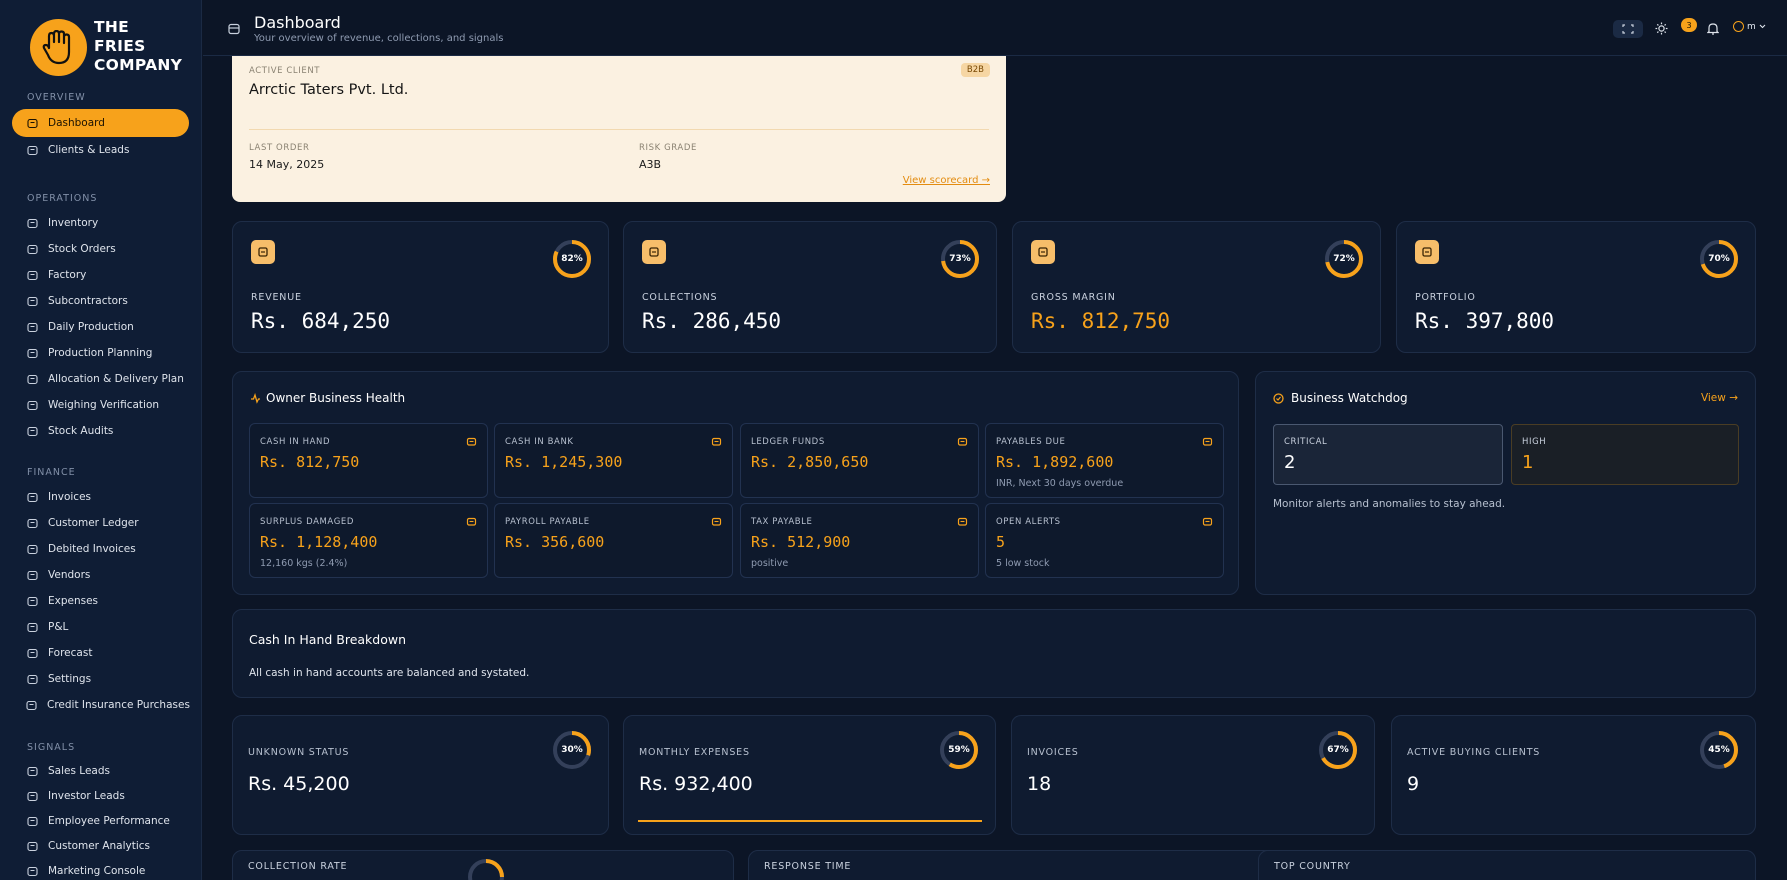 The width and height of the screenshot is (1787, 880). I want to click on health-cell-ledger-funds: LEDGER FUNDS Rs. 2,850,650, so click(859, 460).